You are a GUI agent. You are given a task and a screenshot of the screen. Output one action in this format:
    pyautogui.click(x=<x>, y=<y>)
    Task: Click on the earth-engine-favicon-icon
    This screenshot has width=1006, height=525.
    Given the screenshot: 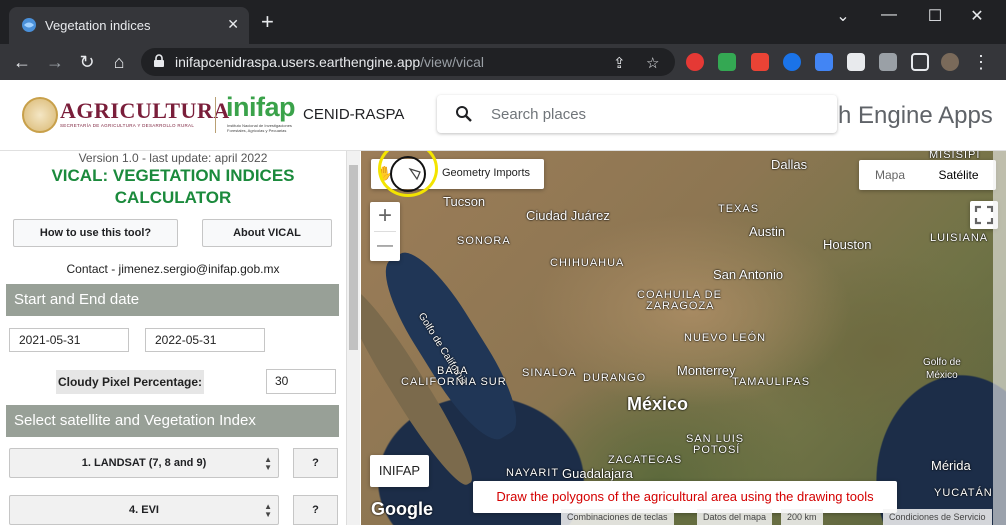 What is the action you would take?
    pyautogui.click(x=29, y=25)
    